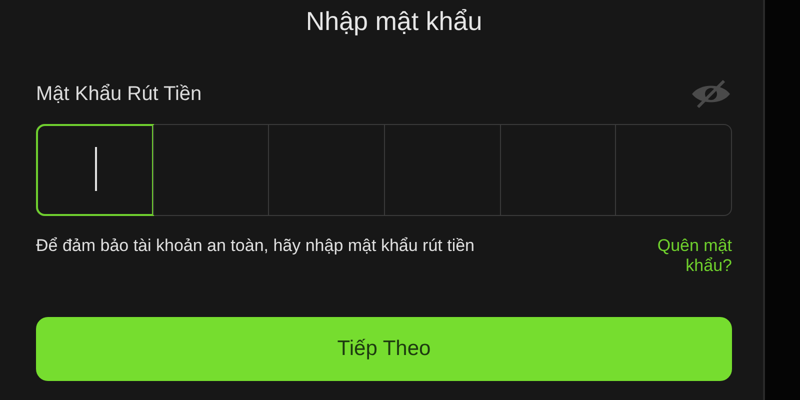 The width and height of the screenshot is (800, 400). What do you see at coordinates (711, 94) in the screenshot?
I see `eye-off-icon` at bounding box center [711, 94].